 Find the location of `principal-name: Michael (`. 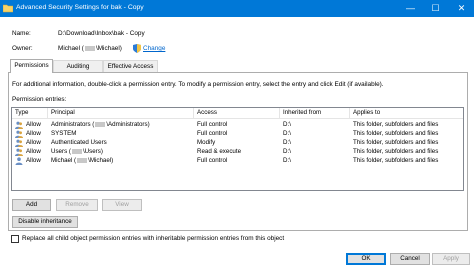

principal-name: Michael ( is located at coordinates (64, 160).